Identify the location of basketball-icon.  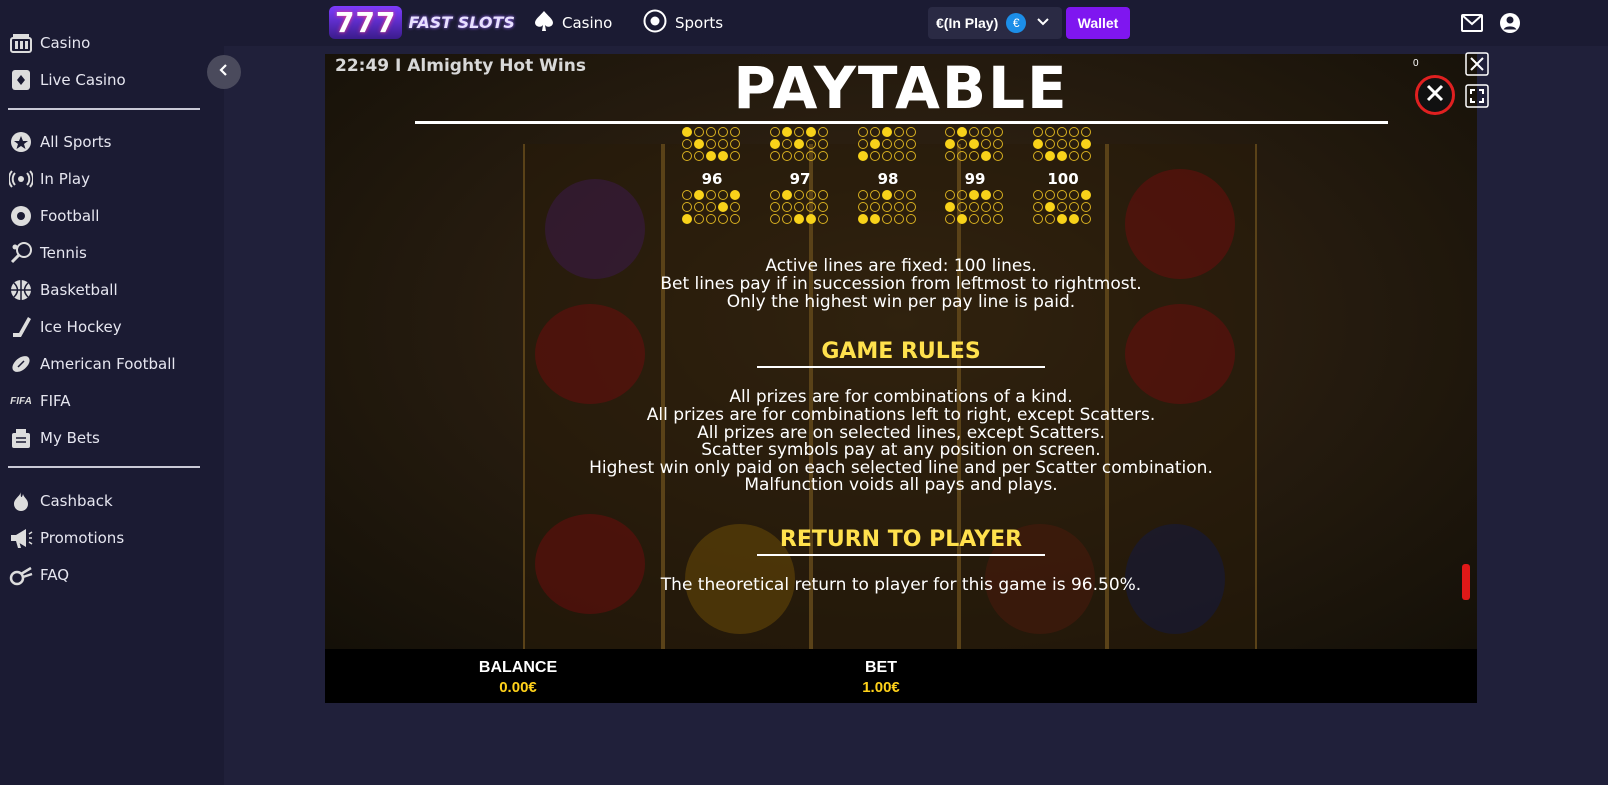
(20, 290).